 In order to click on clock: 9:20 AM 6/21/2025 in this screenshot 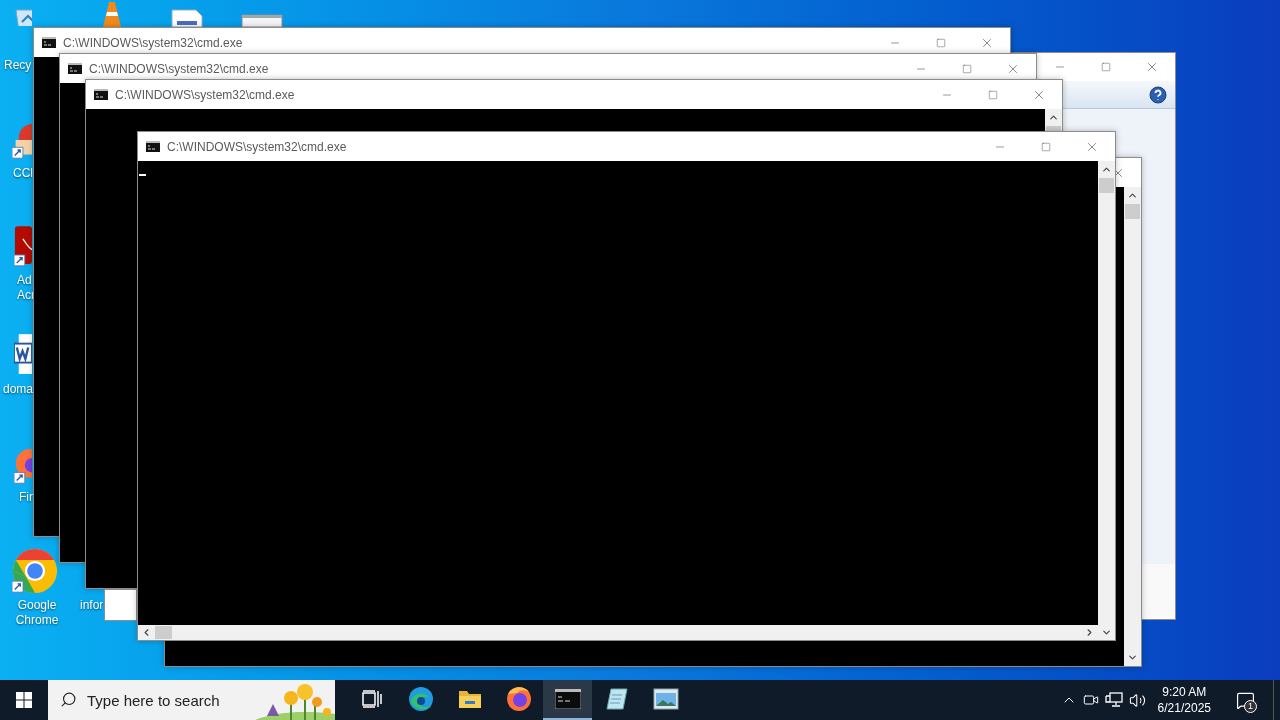, I will do `click(1184, 700)`.